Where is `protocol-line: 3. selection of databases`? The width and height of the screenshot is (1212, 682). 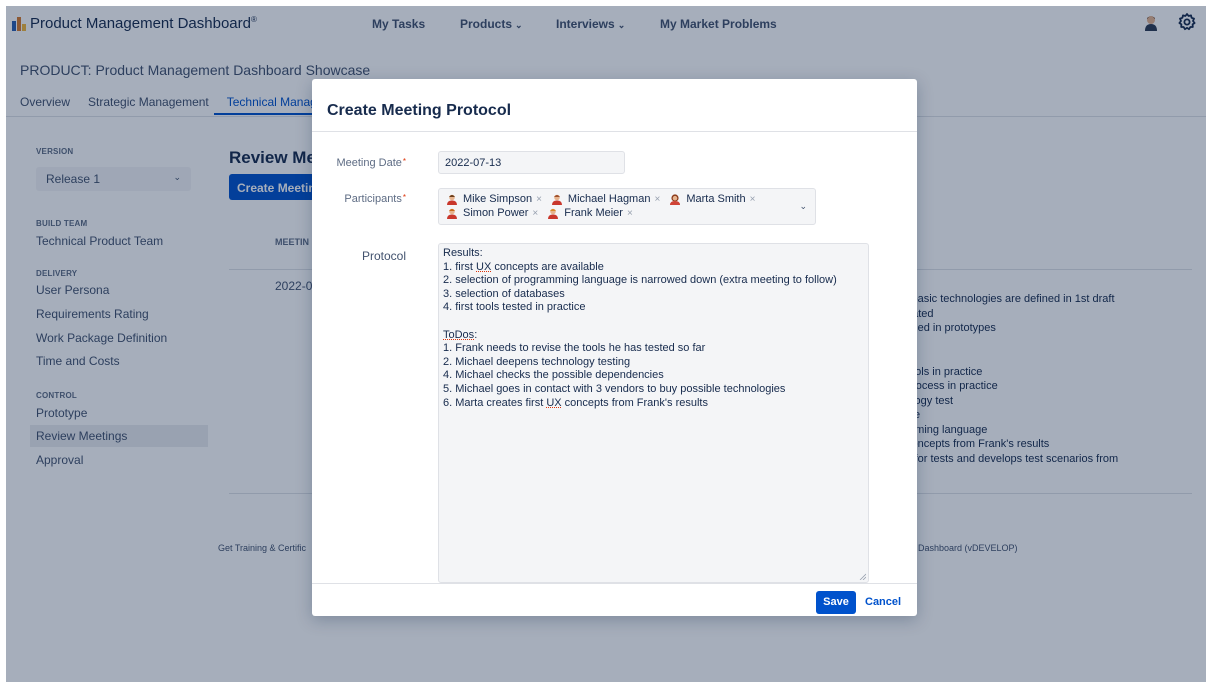 protocol-line: 3. selection of databases is located at coordinates (504, 293).